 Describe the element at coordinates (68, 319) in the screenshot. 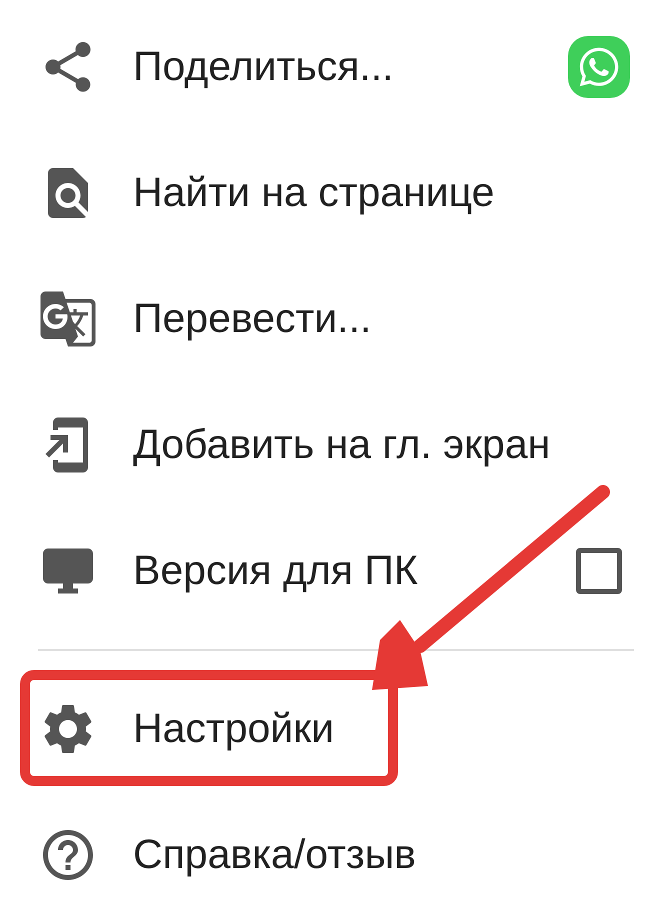

I see `translate-icon` at that location.